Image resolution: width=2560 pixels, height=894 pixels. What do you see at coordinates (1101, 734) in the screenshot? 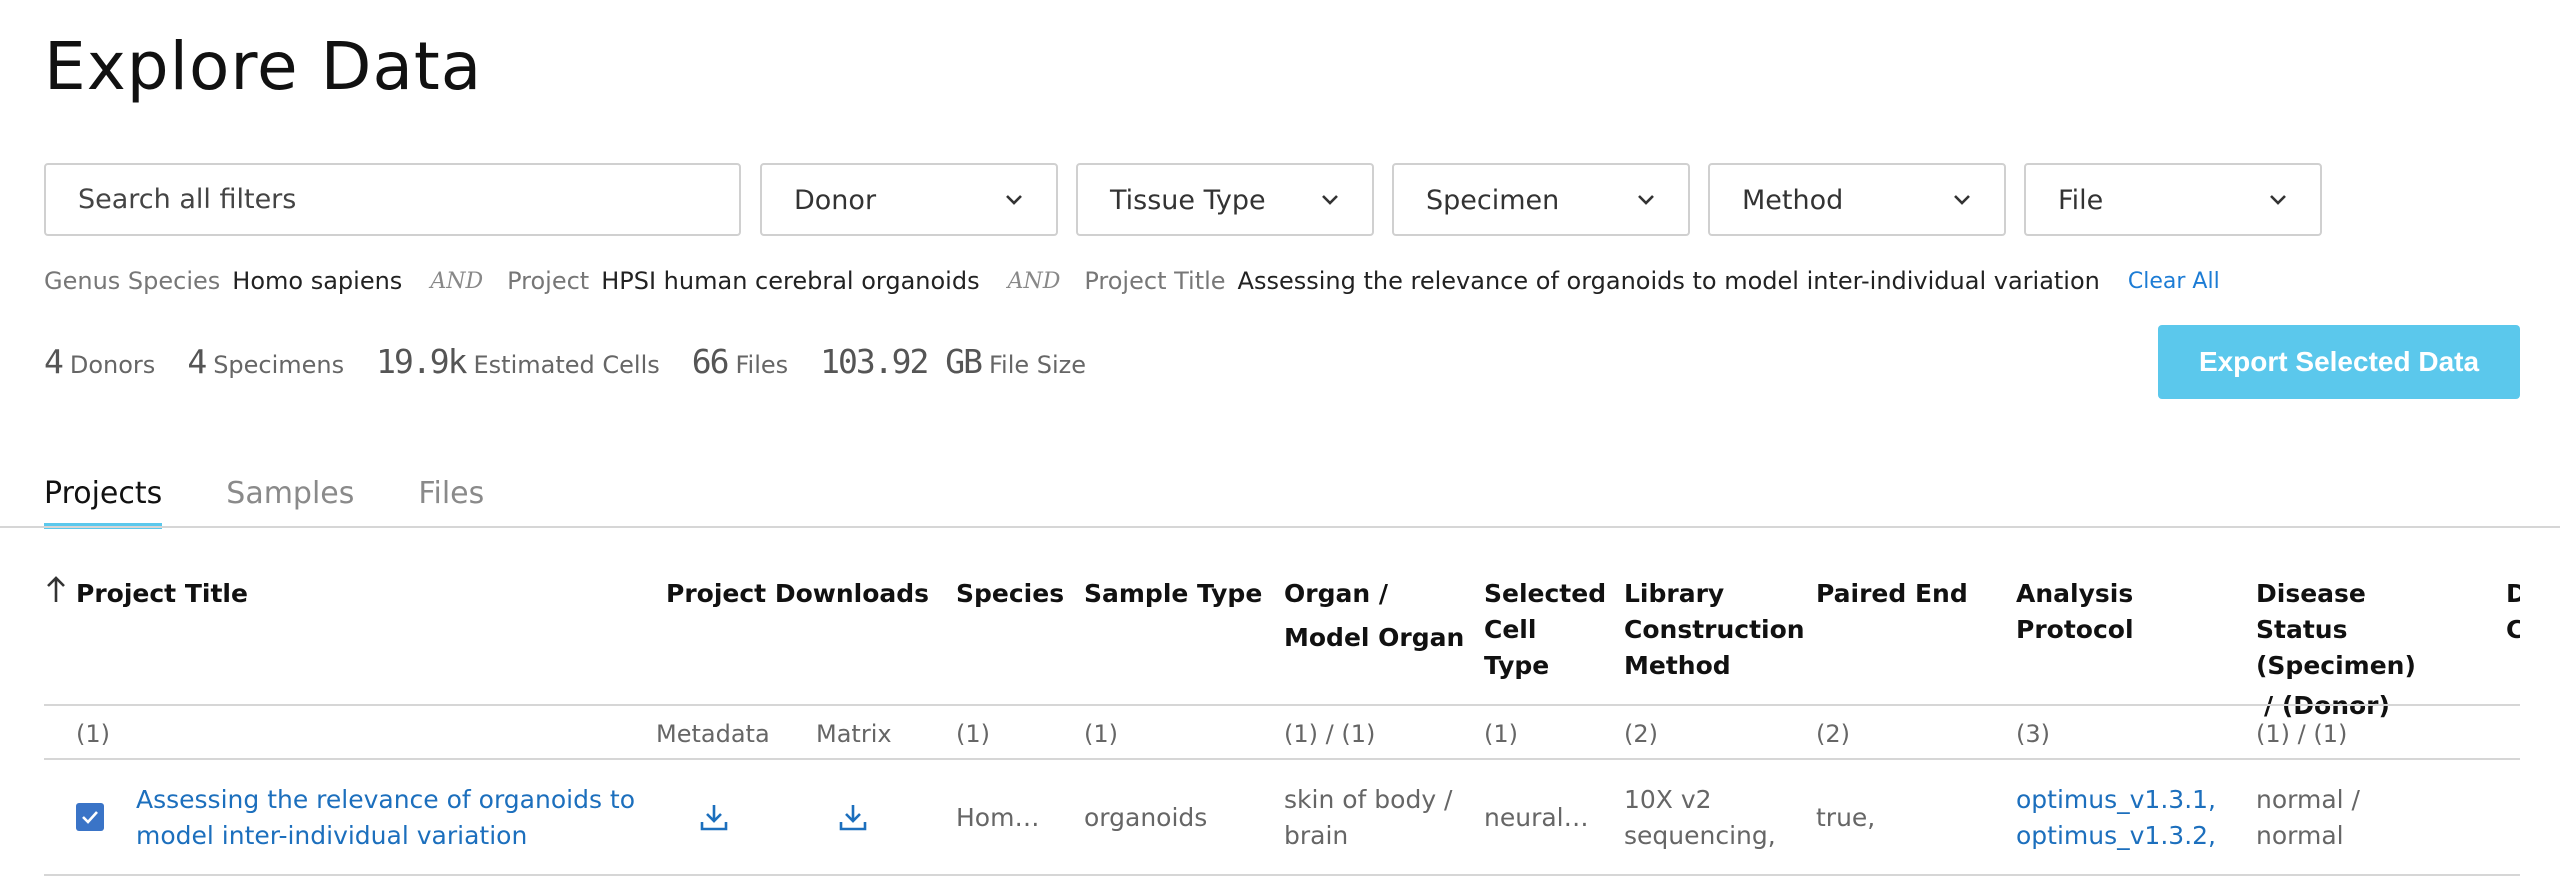
I see `count-sample-type: (1)` at bounding box center [1101, 734].